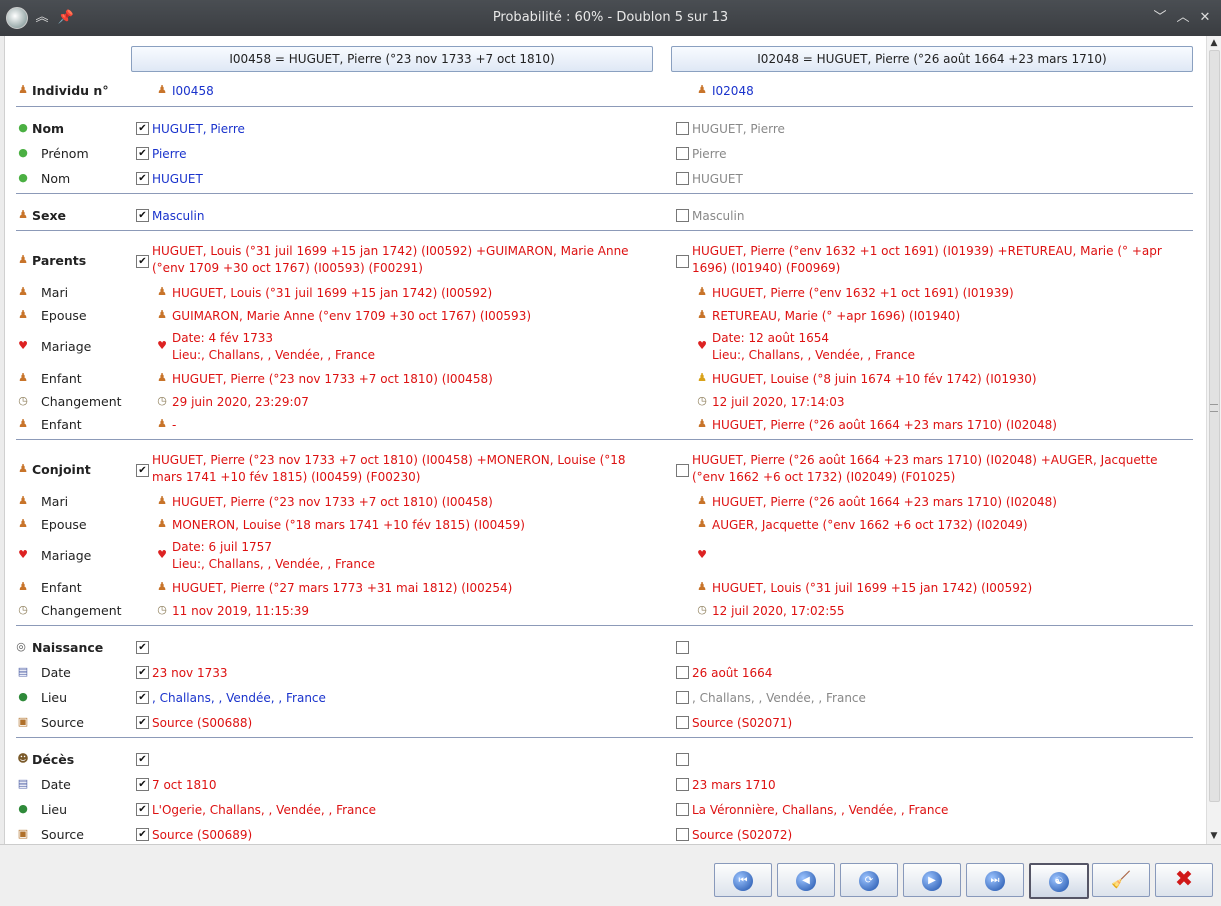 The image size is (1221, 906). Describe the element at coordinates (743, 880) in the screenshot. I see `first-button: ⏮` at that location.